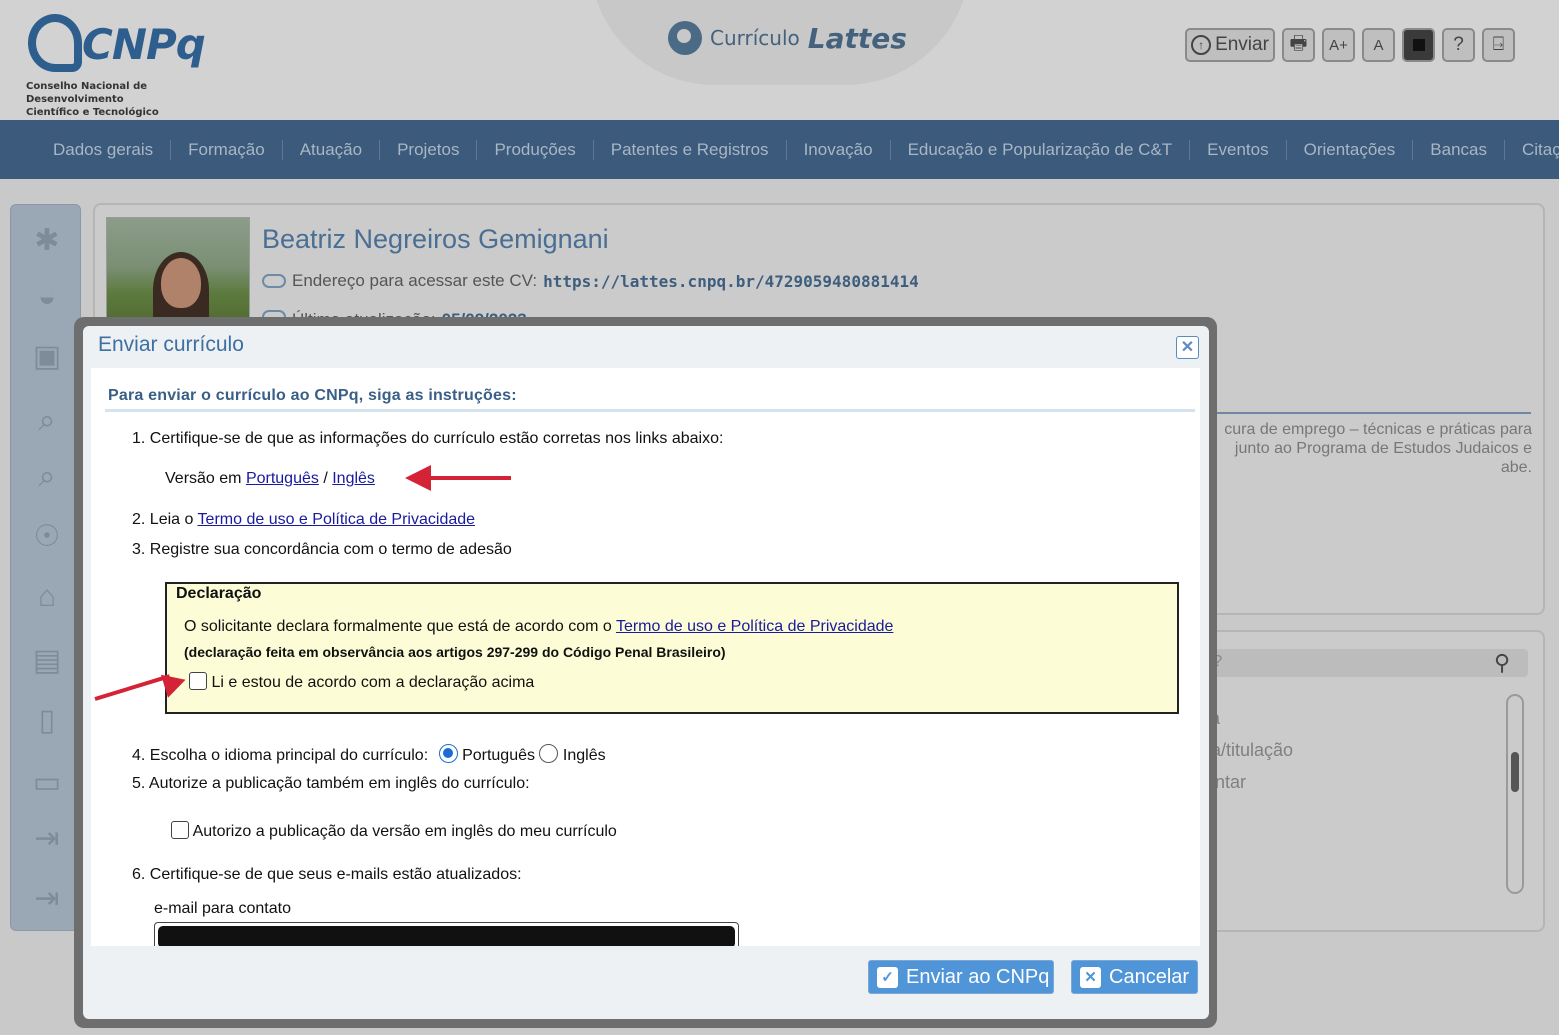  Describe the element at coordinates (171, 344) in the screenshot. I see `dialog-title: Enviar currículo` at that location.